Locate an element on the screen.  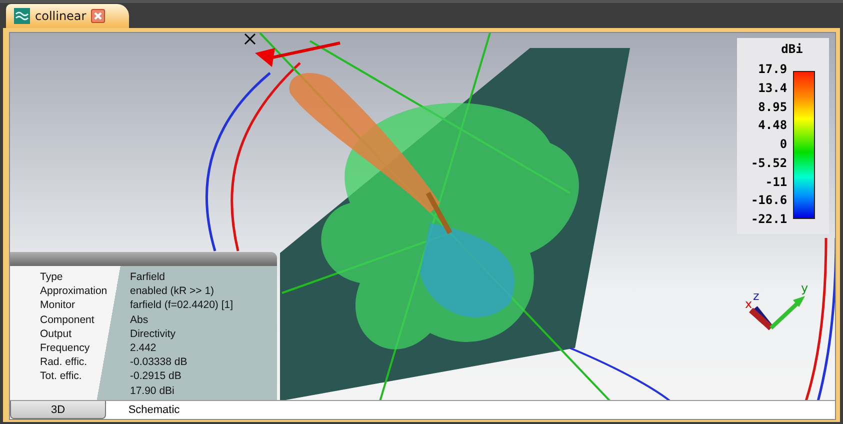
legend-tick-label: 0 is located at coordinates (784, 144).